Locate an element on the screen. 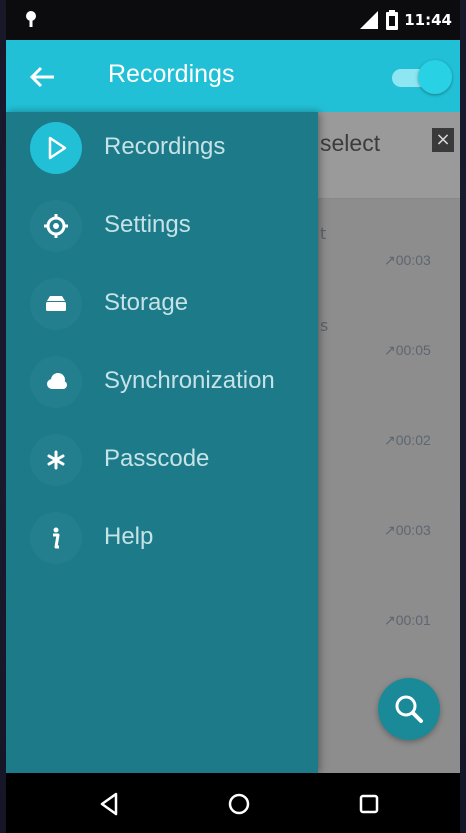 Image resolution: width=466 pixels, height=833 pixels. drawer-item-label: Storage is located at coordinates (146, 302).